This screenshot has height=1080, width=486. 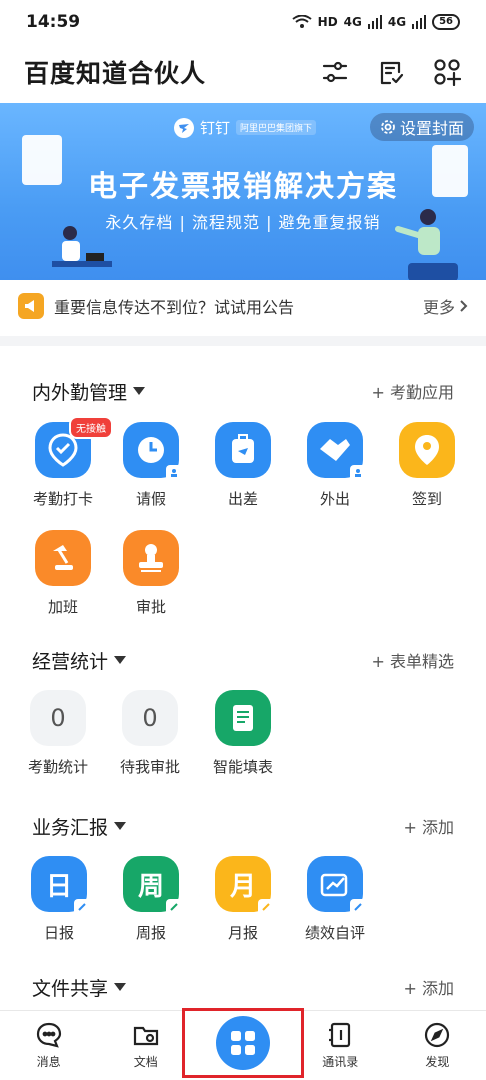 What do you see at coordinates (145, 1036) in the screenshot?
I see `folder-icon` at bounding box center [145, 1036].